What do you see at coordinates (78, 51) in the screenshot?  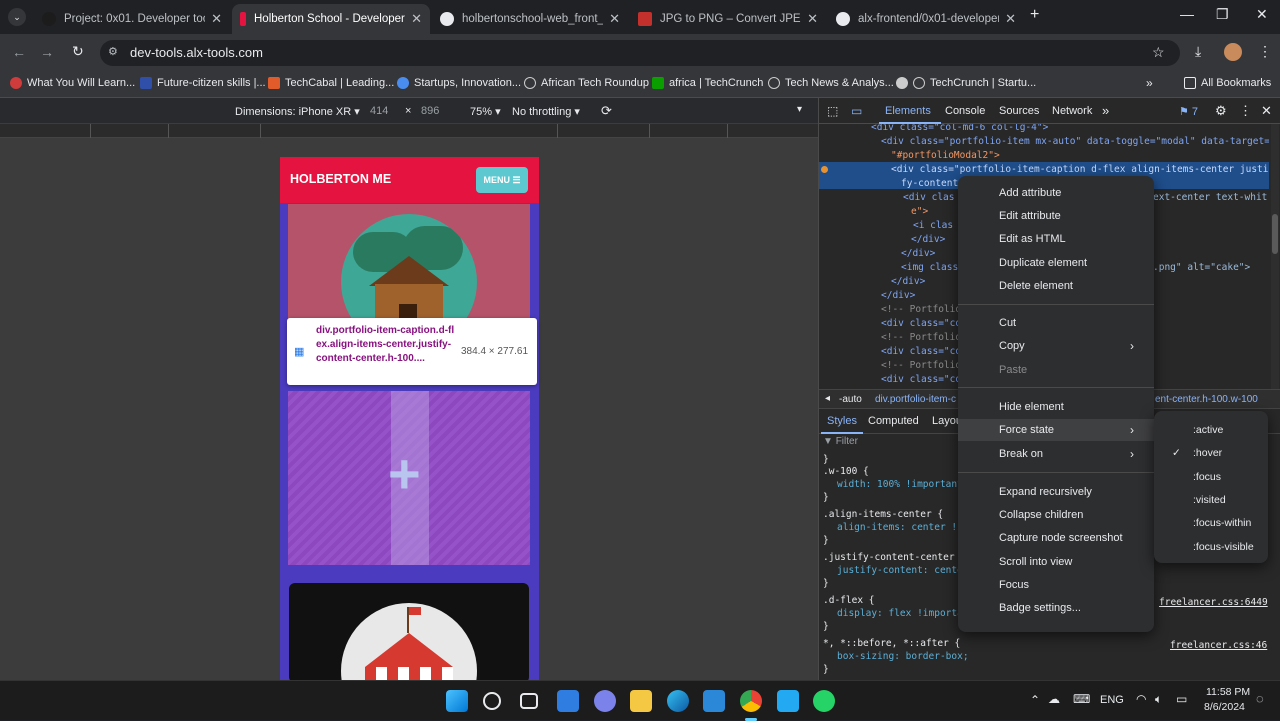 I see `reload-icon: ↻` at bounding box center [78, 51].